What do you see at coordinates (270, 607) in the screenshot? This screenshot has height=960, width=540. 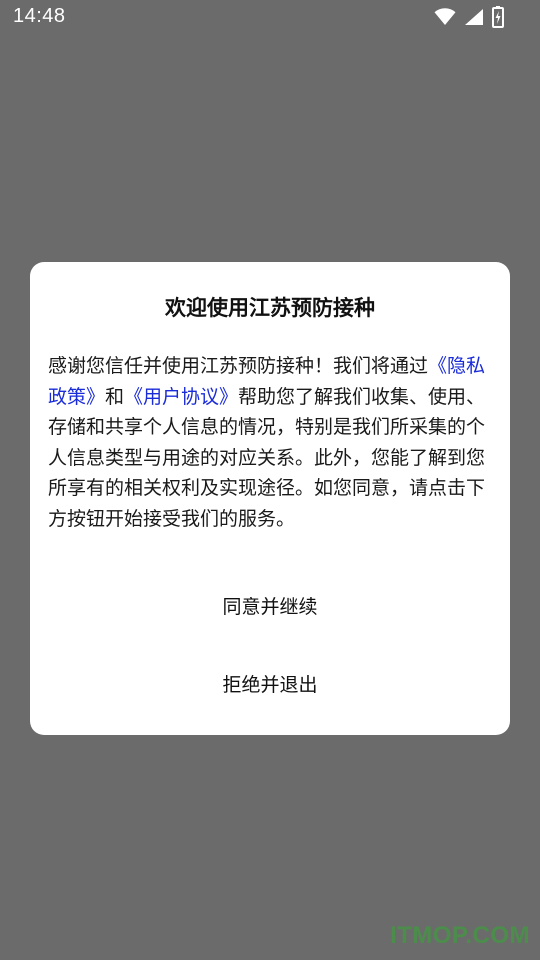 I see `agree-continue-button: 同意并继续` at bounding box center [270, 607].